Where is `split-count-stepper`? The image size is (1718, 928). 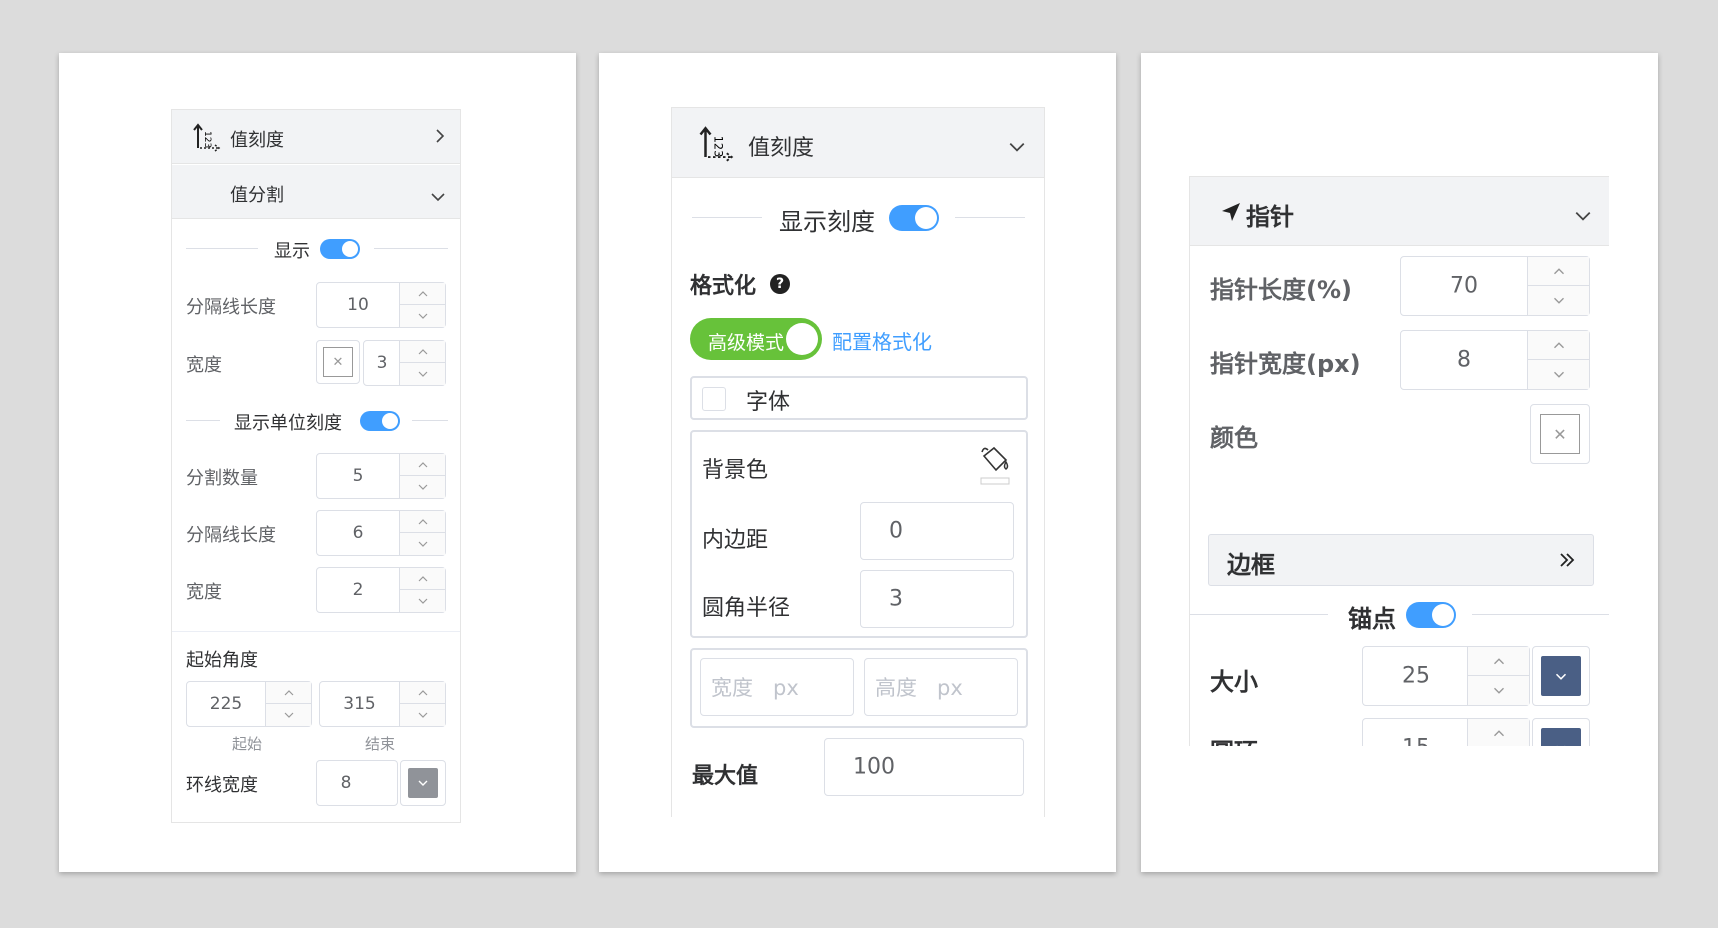
split-count-stepper is located at coordinates (422, 476).